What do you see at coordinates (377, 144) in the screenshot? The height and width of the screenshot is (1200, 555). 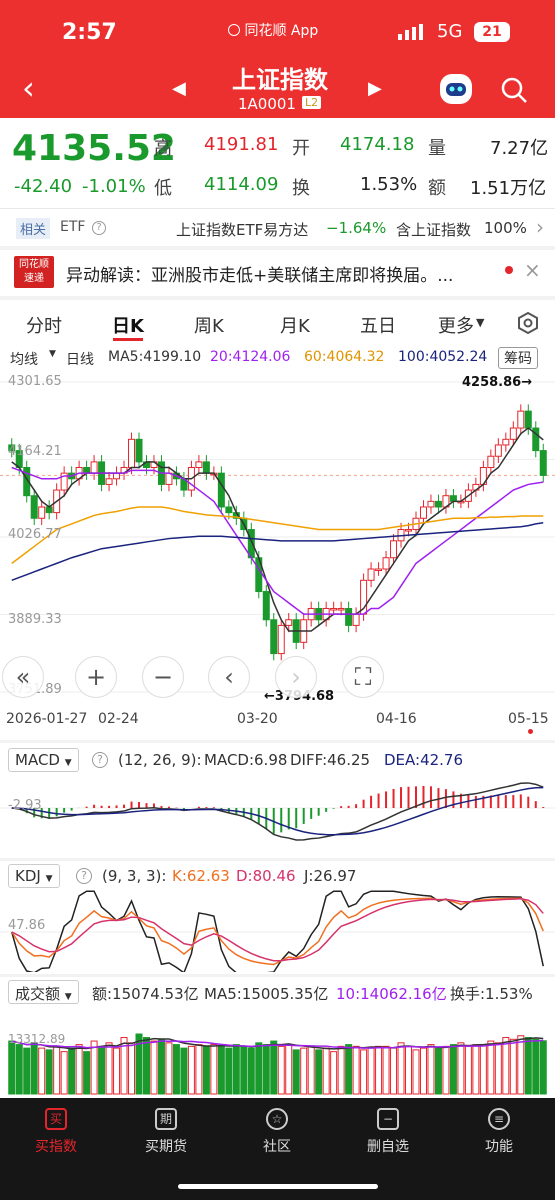 I see `open-value: 4174.18` at bounding box center [377, 144].